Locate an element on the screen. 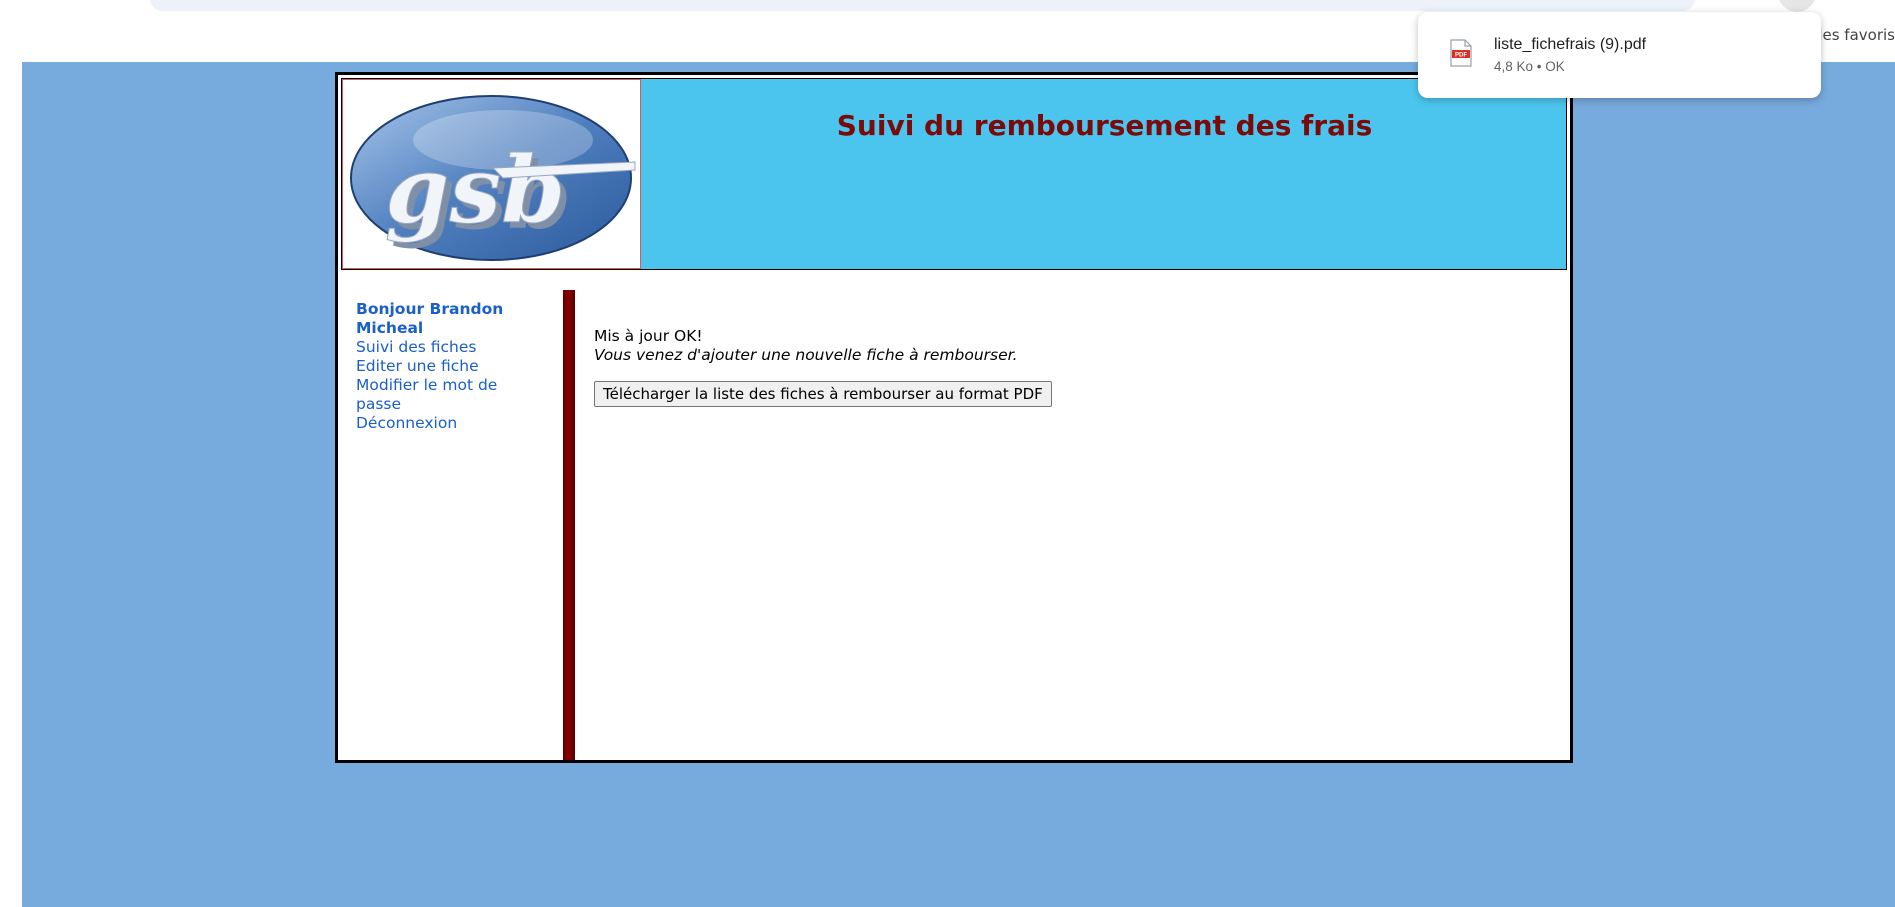  download-popup: PDF liste_fichefrais (9).pdf 4,8 Ko • OK is located at coordinates (1619, 55).